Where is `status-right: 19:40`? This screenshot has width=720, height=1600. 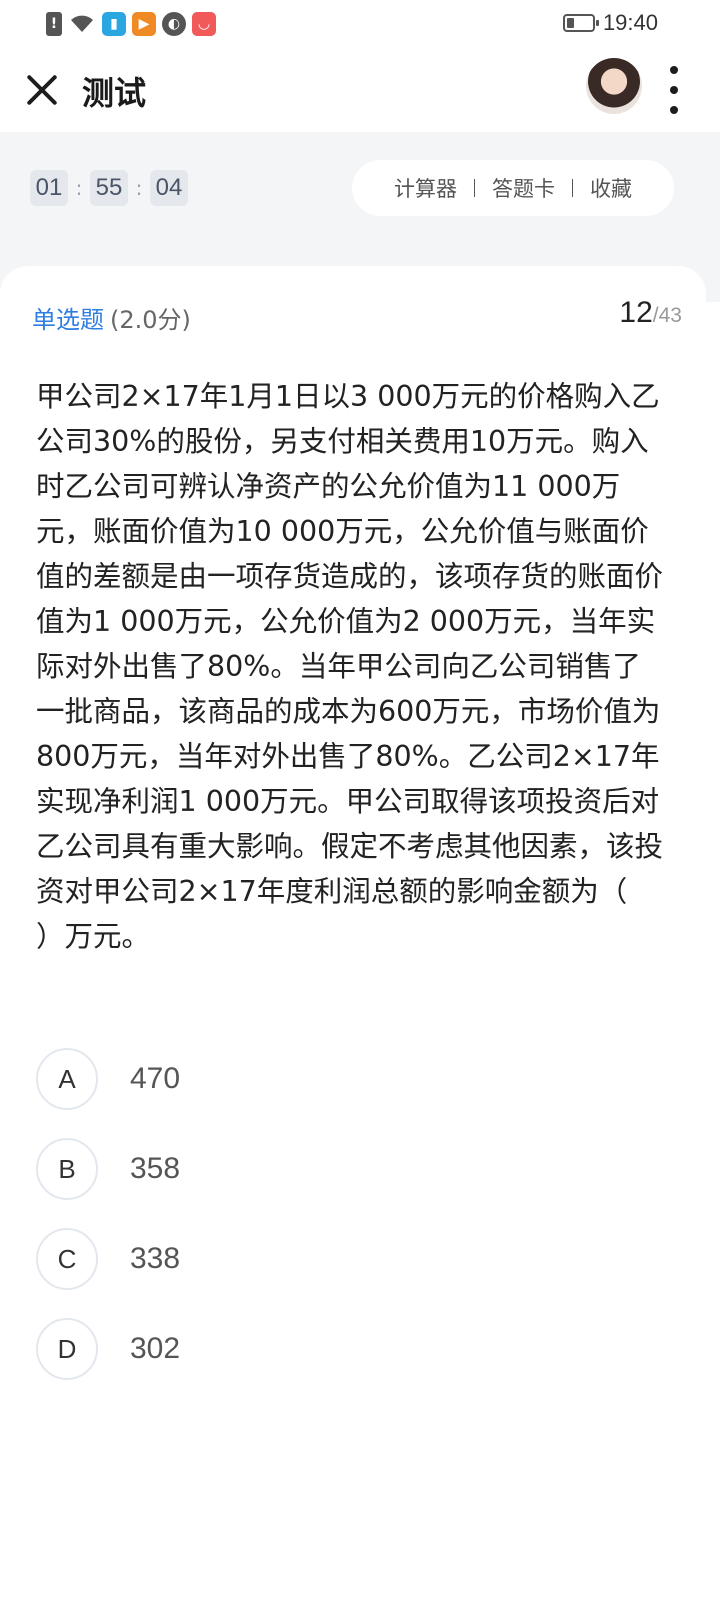
status-right: 19:40 is located at coordinates (610, 23).